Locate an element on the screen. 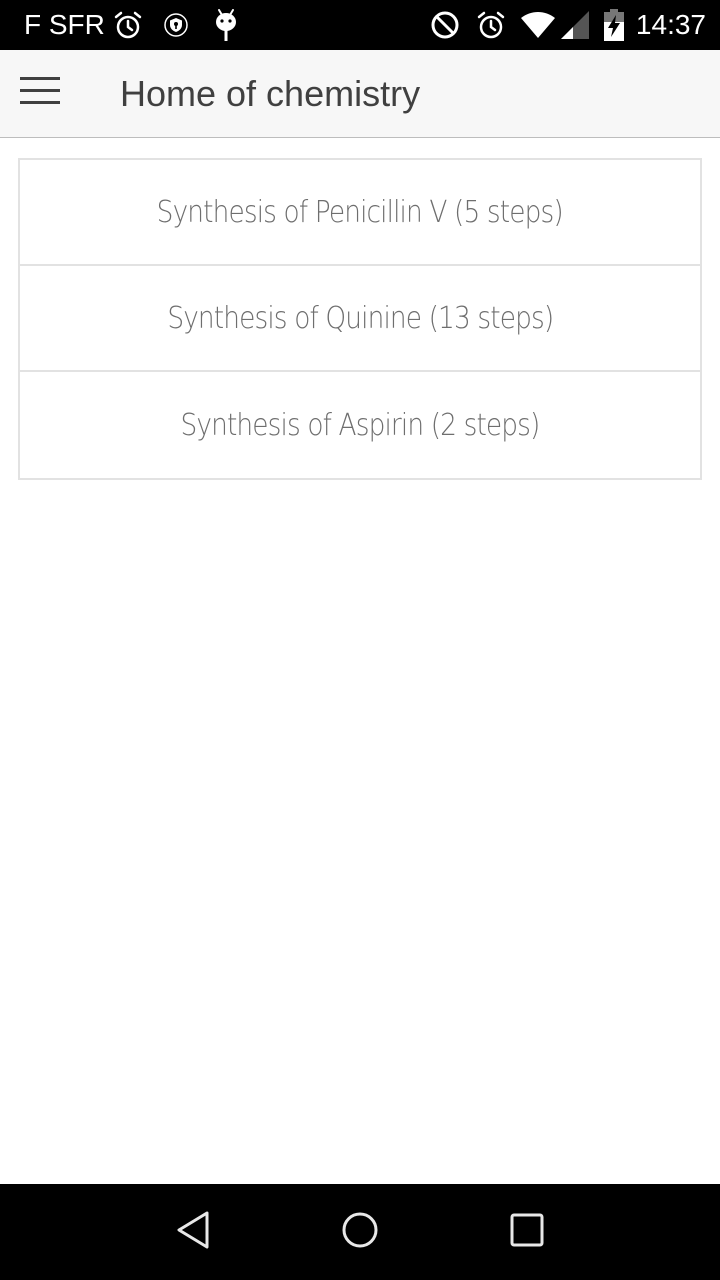 Image resolution: width=720 pixels, height=1280 pixels. shield-key-icon is located at coordinates (176, 25).